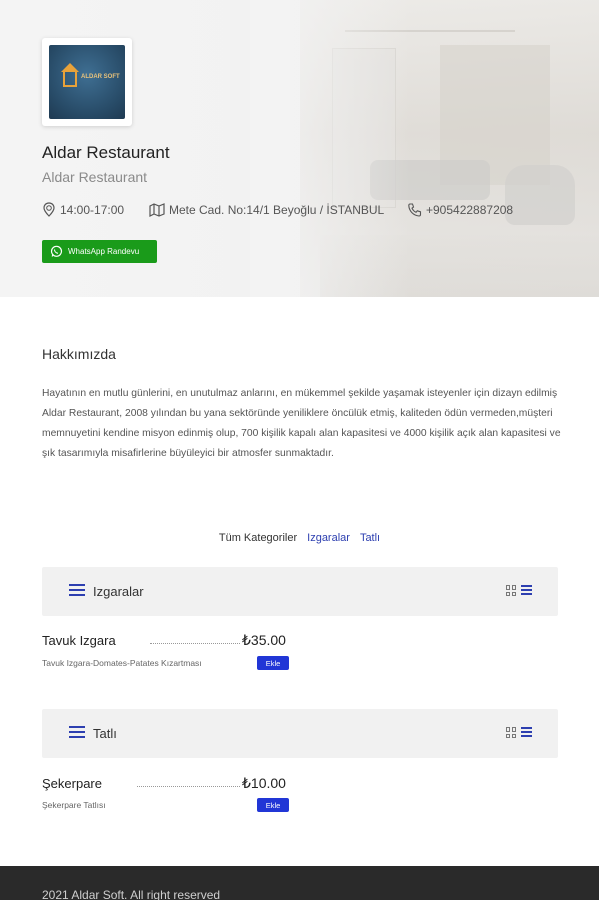  I want to click on phone-icon, so click(415, 210).